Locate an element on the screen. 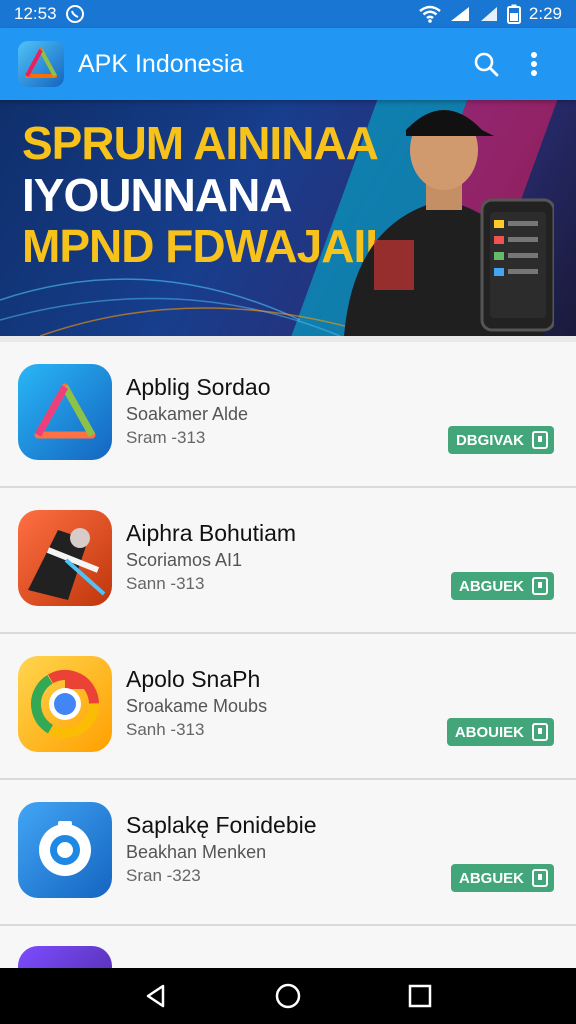  wifi-icon is located at coordinates (430, 14).